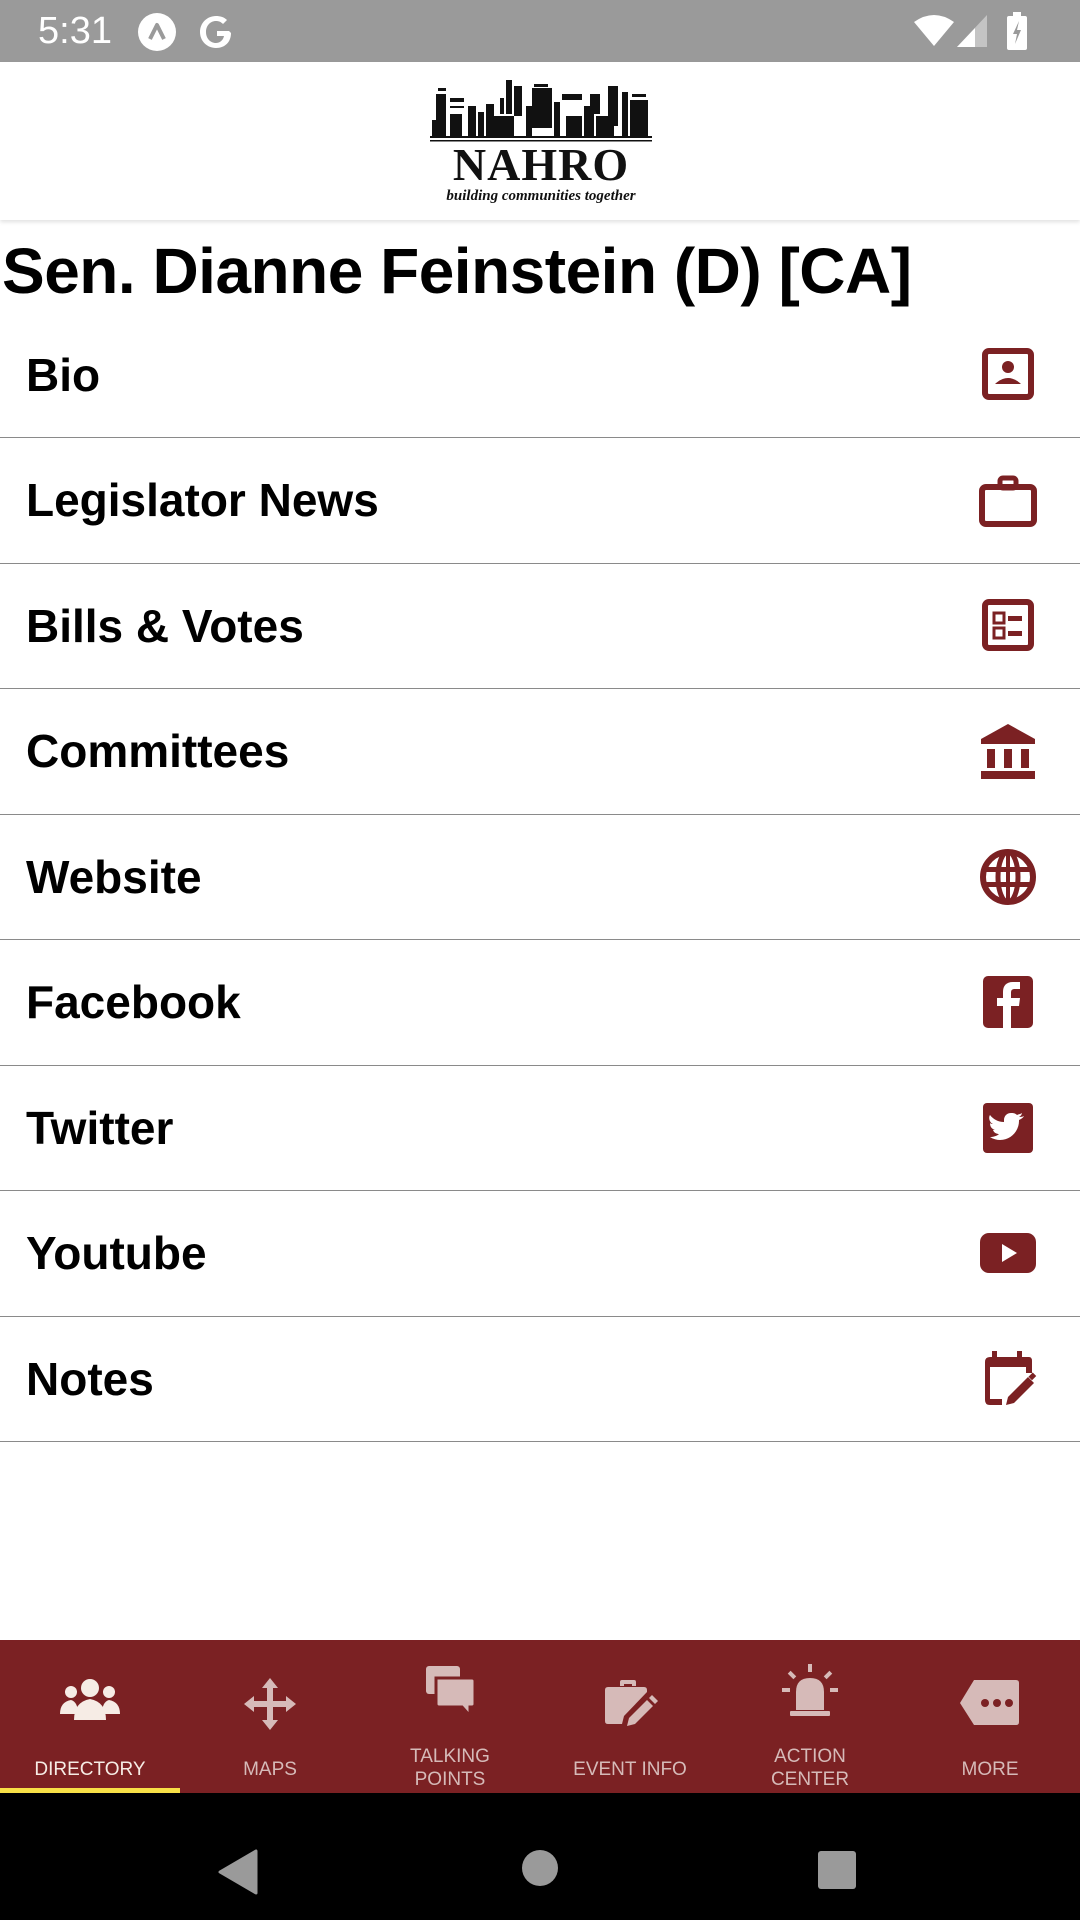  I want to click on menu-item-website: Website, so click(540, 877).